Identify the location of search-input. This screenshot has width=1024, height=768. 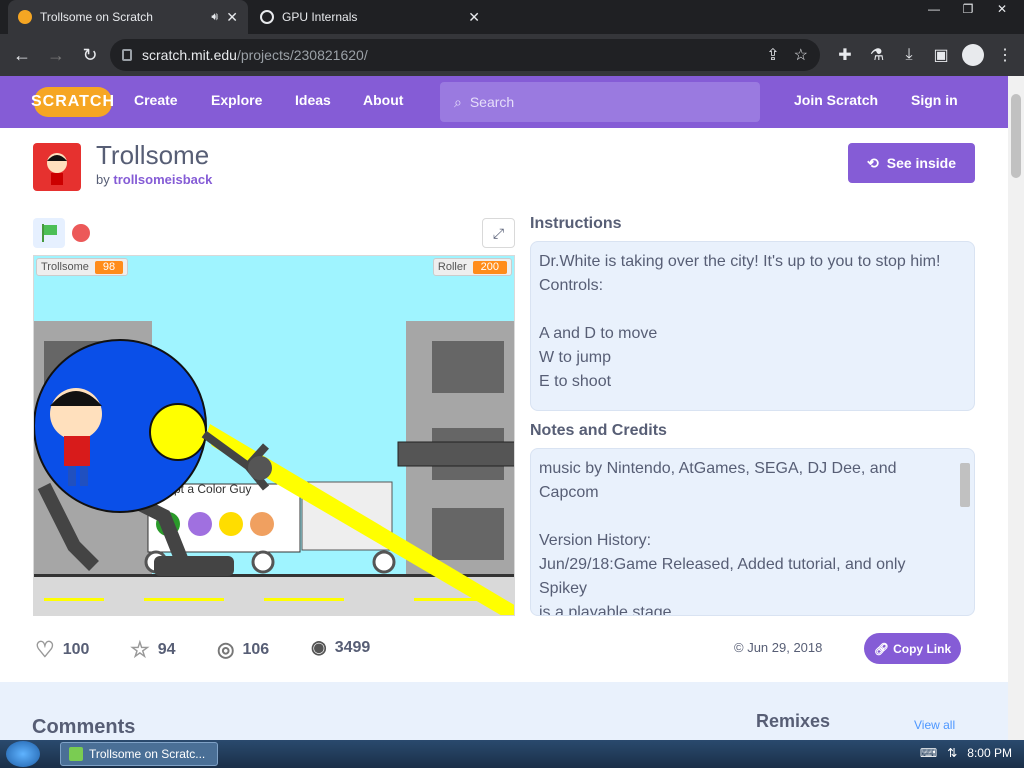
(594, 102).